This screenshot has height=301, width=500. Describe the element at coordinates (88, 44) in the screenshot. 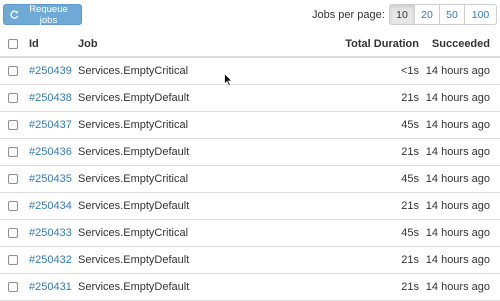

I see `column-header-job: Job` at that location.